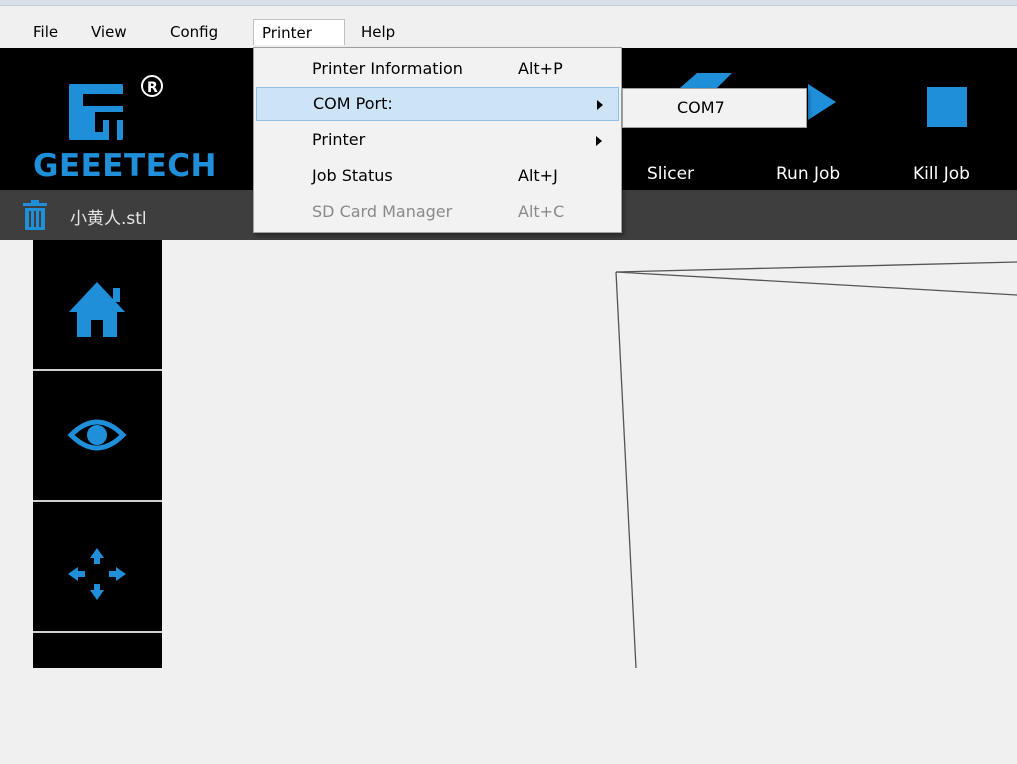 This screenshot has height=764, width=1017. What do you see at coordinates (538, 175) in the screenshot?
I see `menu-item-shortcut: Alt+J` at bounding box center [538, 175].